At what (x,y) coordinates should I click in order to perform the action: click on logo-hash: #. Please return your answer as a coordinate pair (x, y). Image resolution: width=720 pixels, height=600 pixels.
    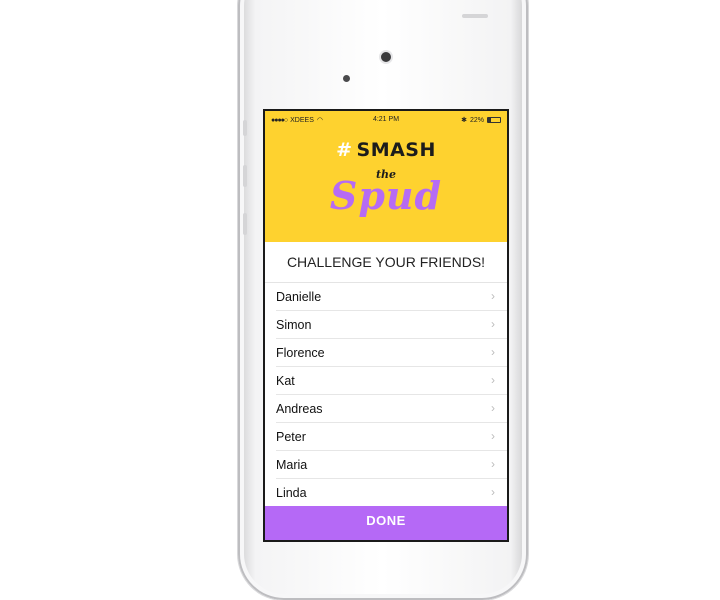
    Looking at the image, I should click on (344, 150).